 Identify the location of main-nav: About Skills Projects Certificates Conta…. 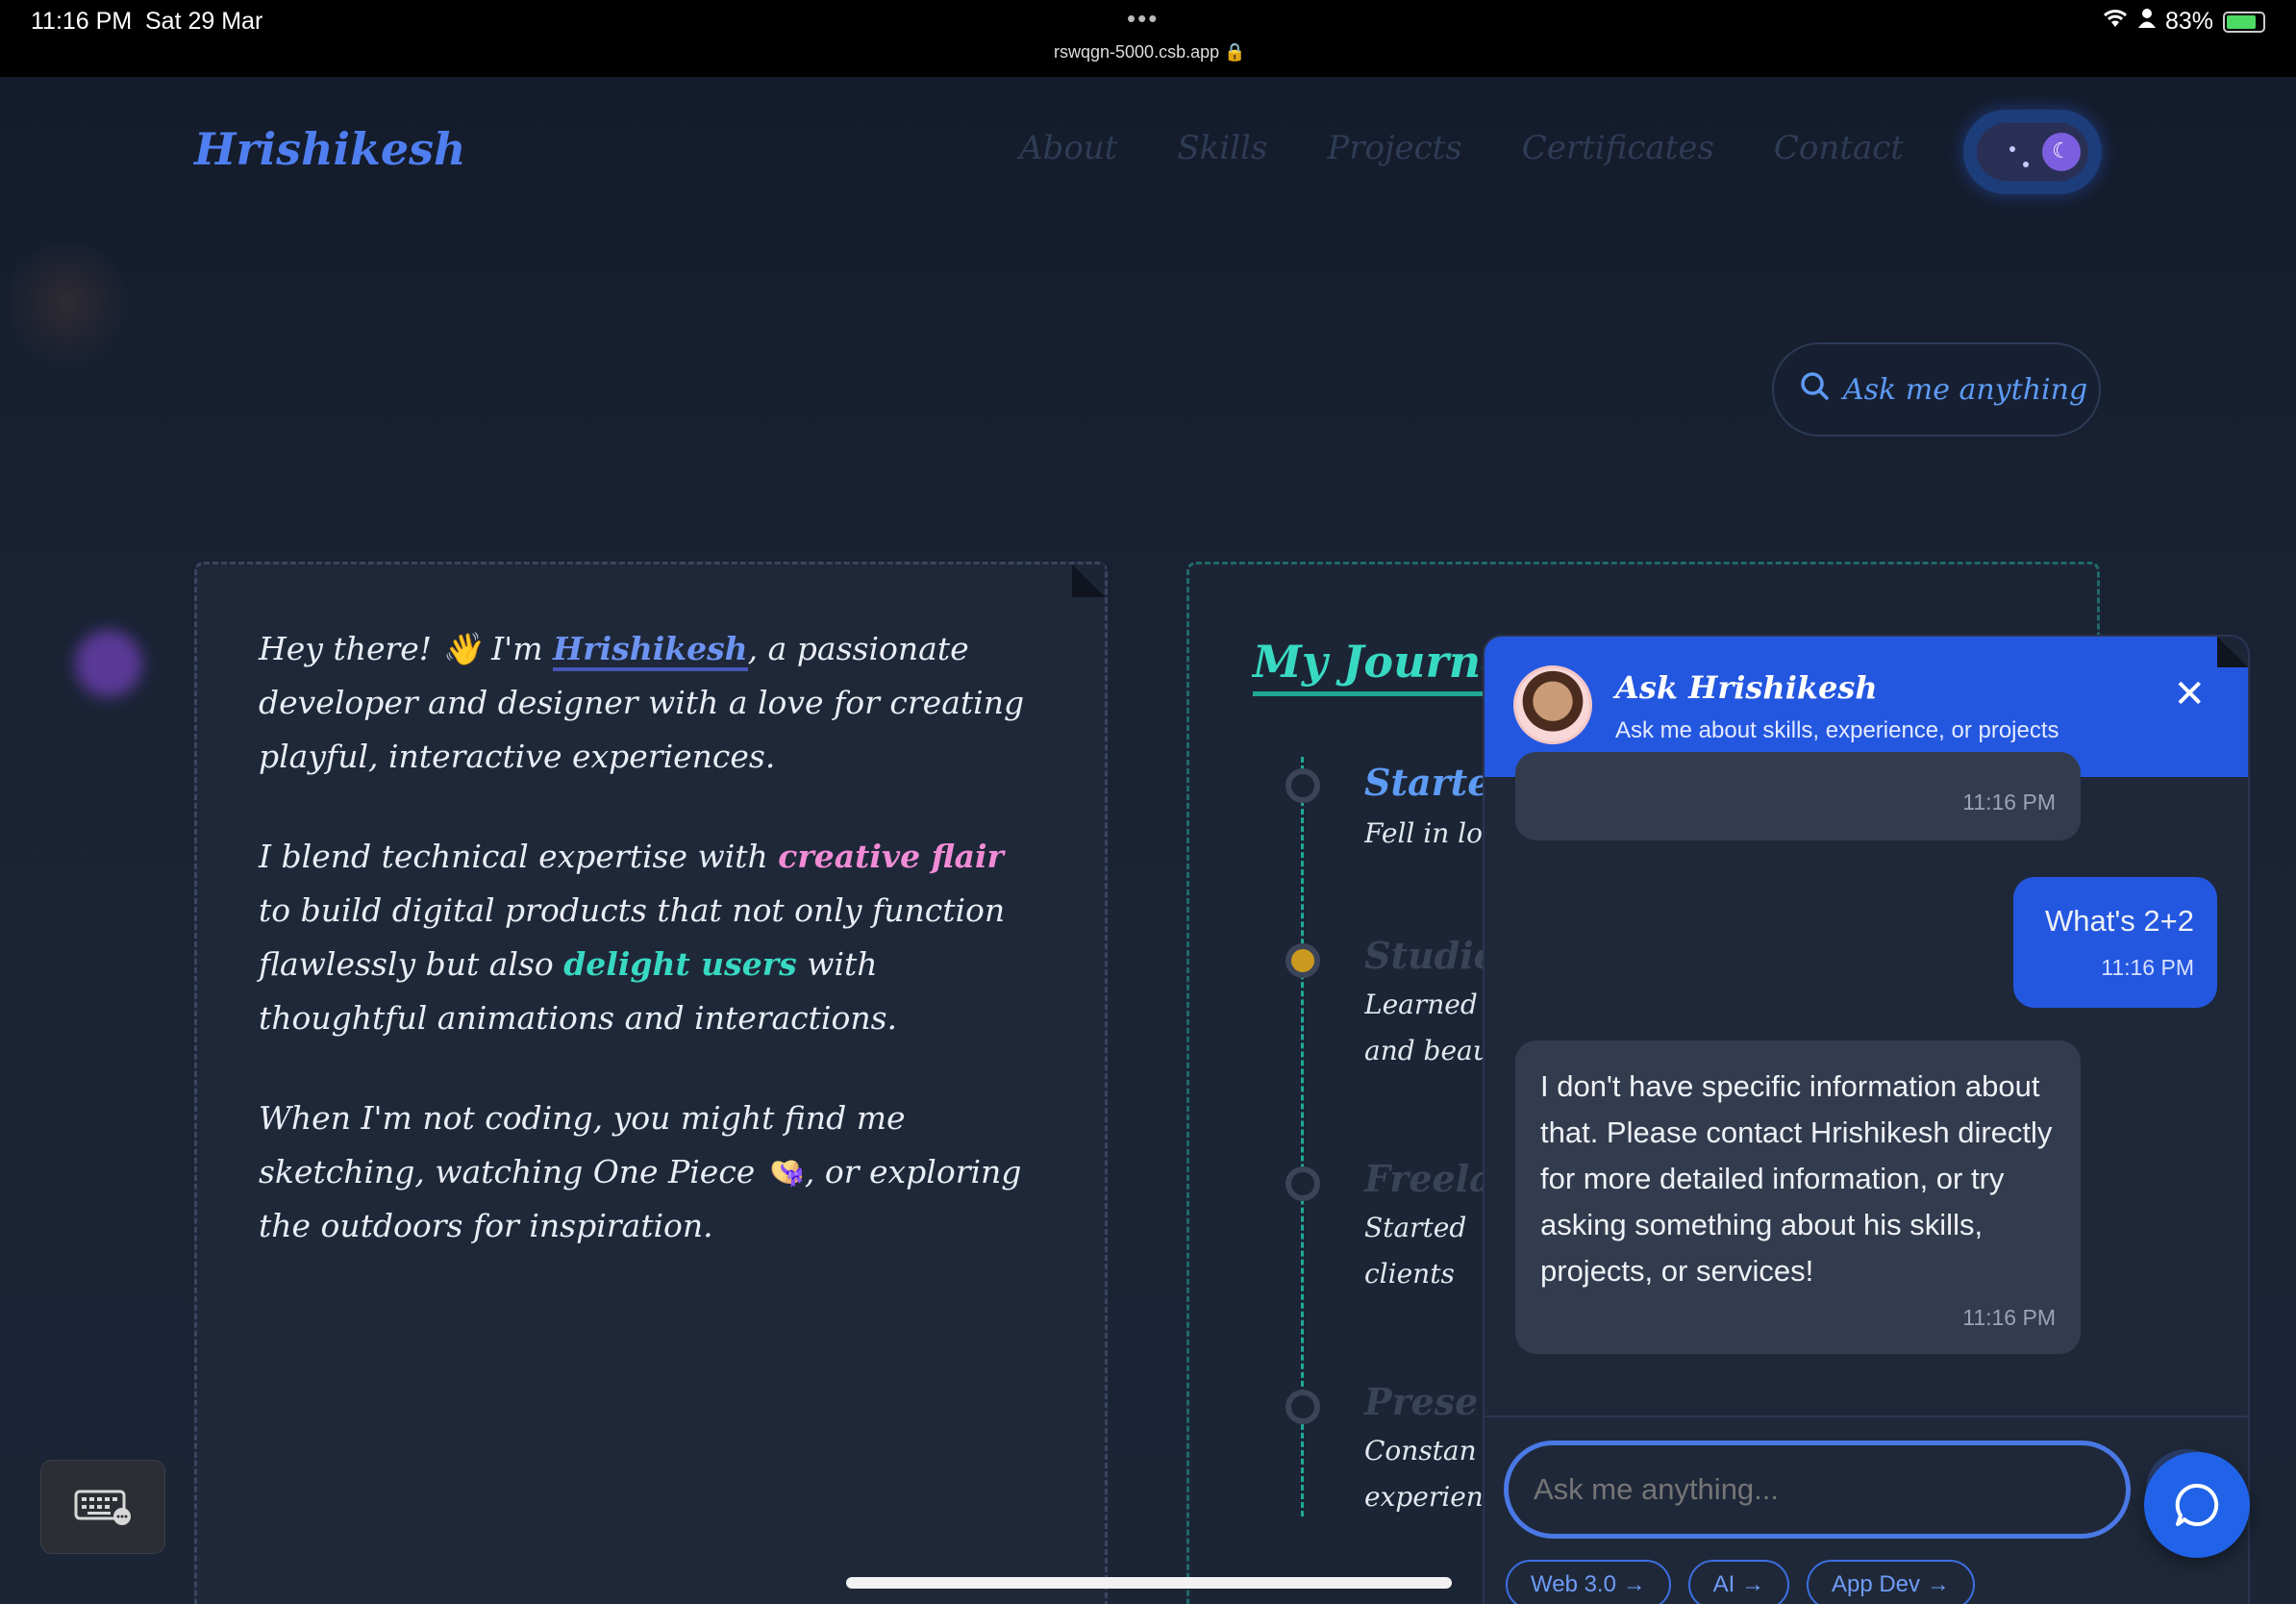
(1461, 148).